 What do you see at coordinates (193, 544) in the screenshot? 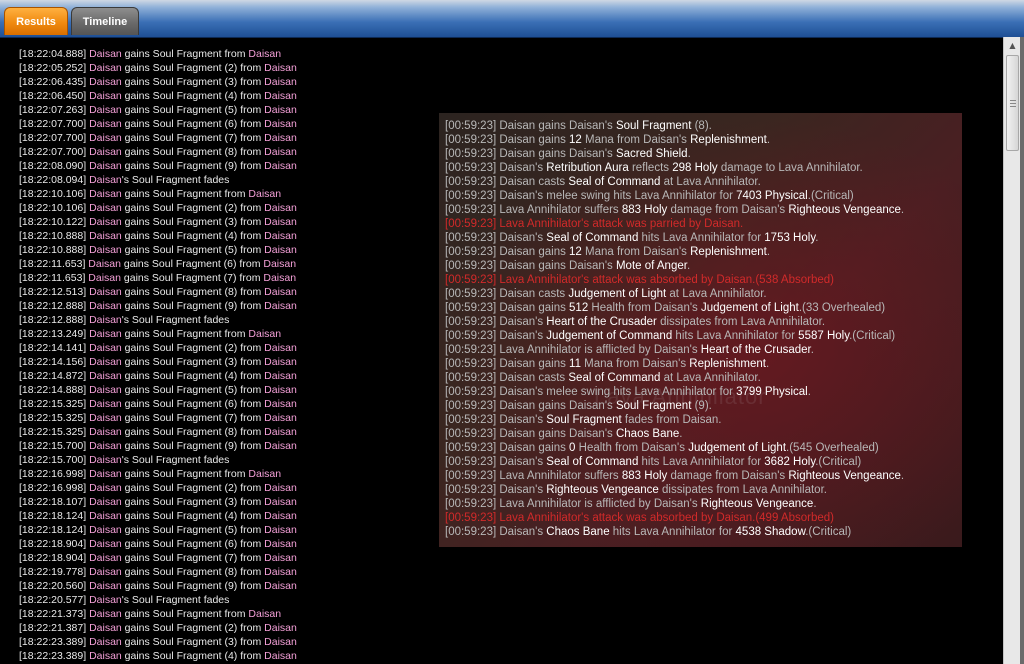
I see `log-m: gains Soul Fragment (6) from` at bounding box center [193, 544].